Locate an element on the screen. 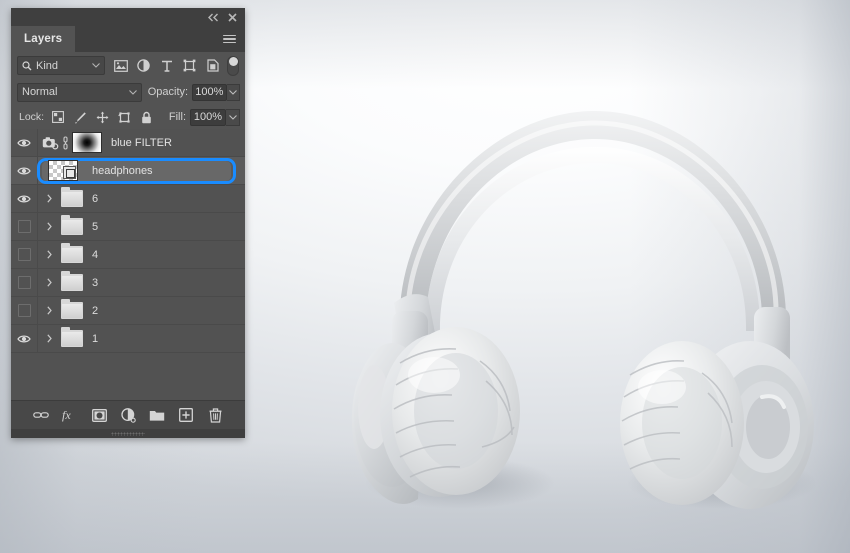 This screenshot has width=850, height=553. close-icon is located at coordinates (232, 17).